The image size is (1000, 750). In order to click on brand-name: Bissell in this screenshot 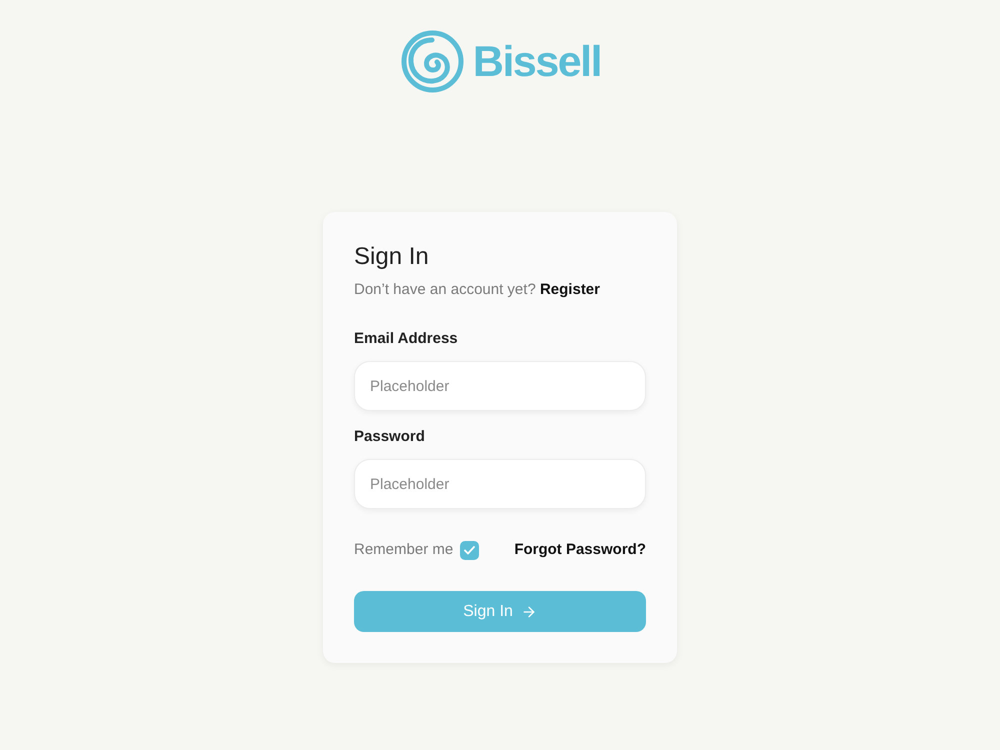, I will do `click(537, 62)`.